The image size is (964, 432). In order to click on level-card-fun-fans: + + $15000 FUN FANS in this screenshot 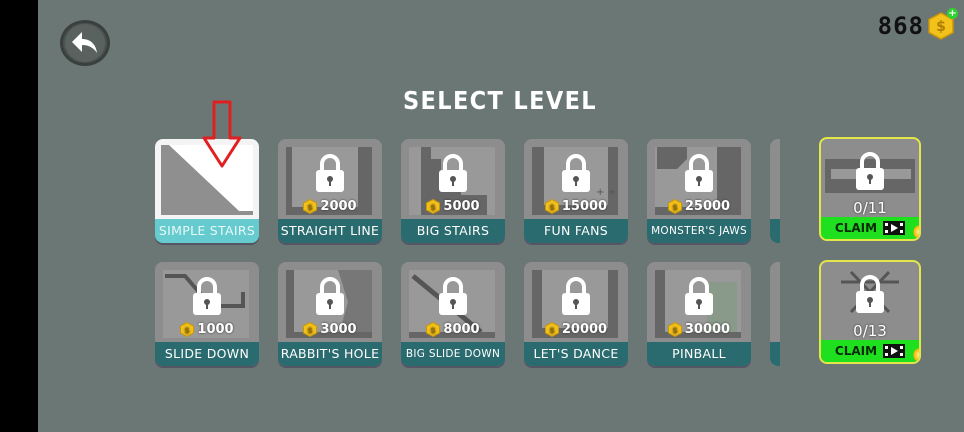, I will do `click(576, 191)`.